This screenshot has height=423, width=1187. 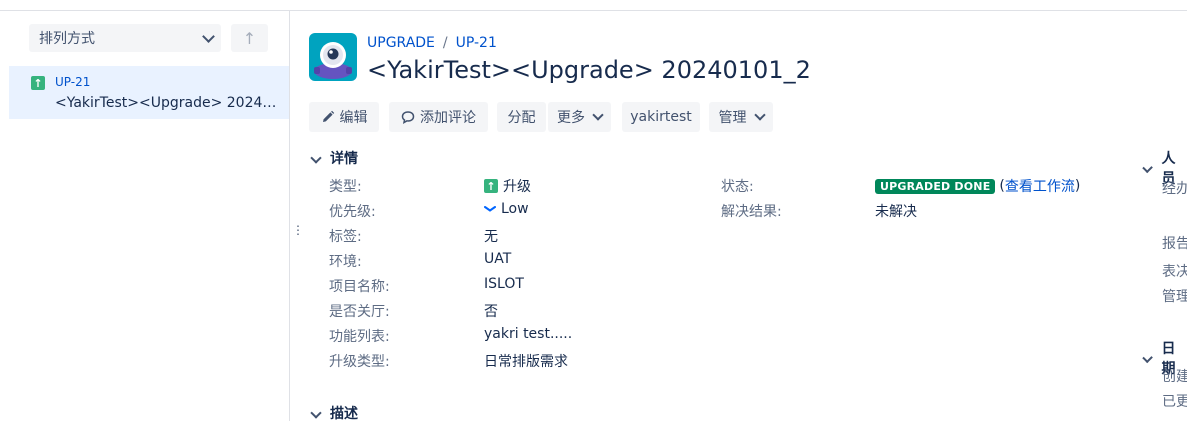 What do you see at coordinates (515, 209) in the screenshot?
I see `priority-value-text: Low` at bounding box center [515, 209].